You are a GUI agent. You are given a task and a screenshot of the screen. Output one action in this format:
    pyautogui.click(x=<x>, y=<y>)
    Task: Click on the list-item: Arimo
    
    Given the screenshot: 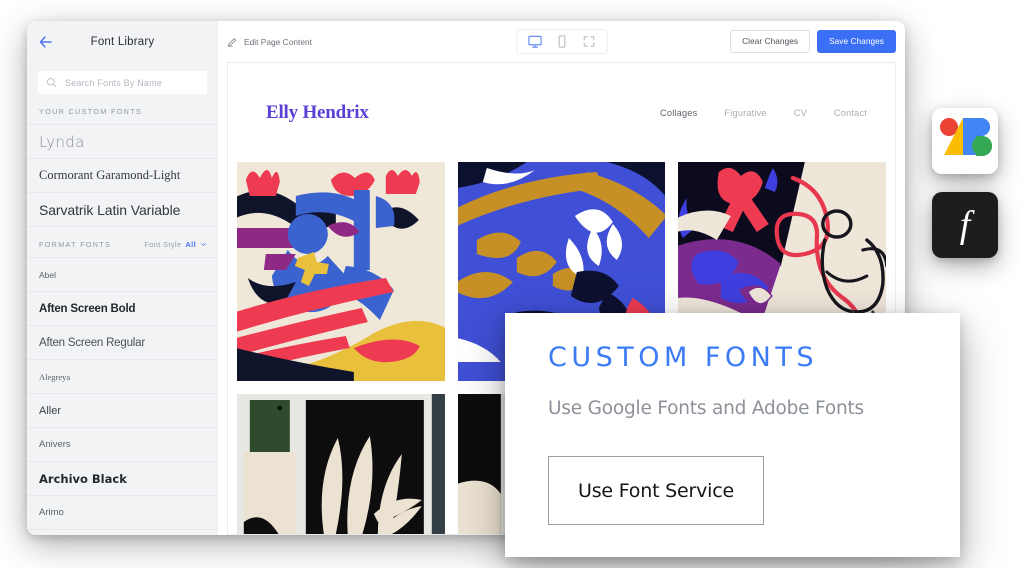 What is the action you would take?
    pyautogui.click(x=122, y=512)
    